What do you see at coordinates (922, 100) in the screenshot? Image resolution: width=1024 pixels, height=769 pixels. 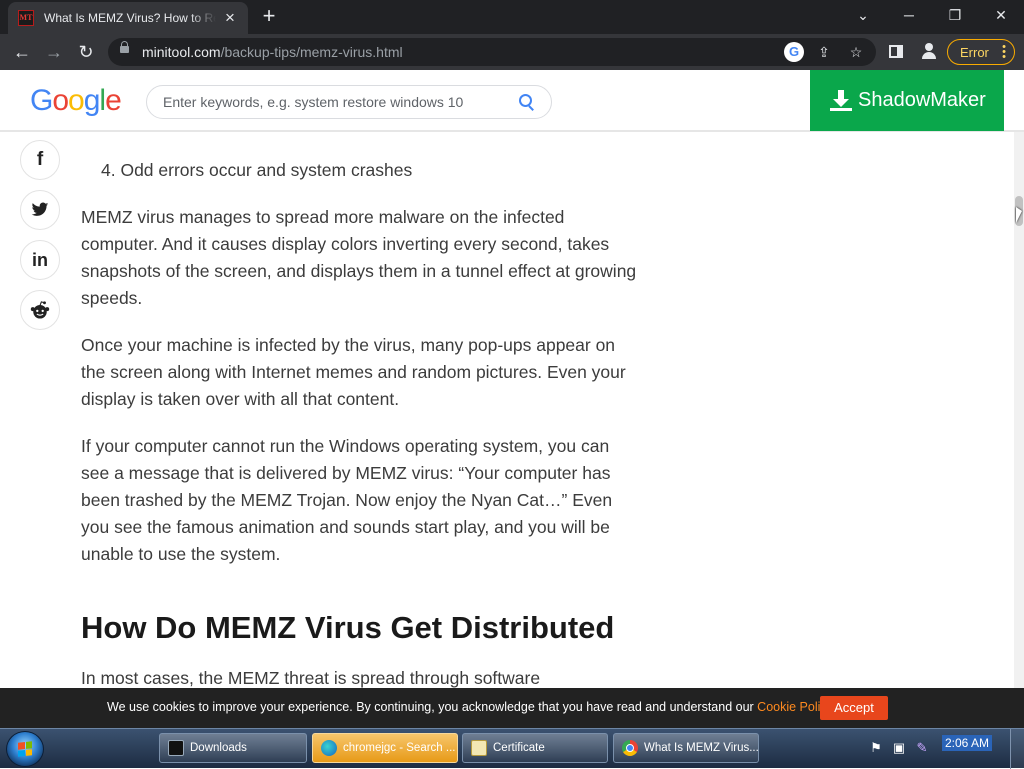 I see `shadowmaker-label: ShadowMaker` at bounding box center [922, 100].